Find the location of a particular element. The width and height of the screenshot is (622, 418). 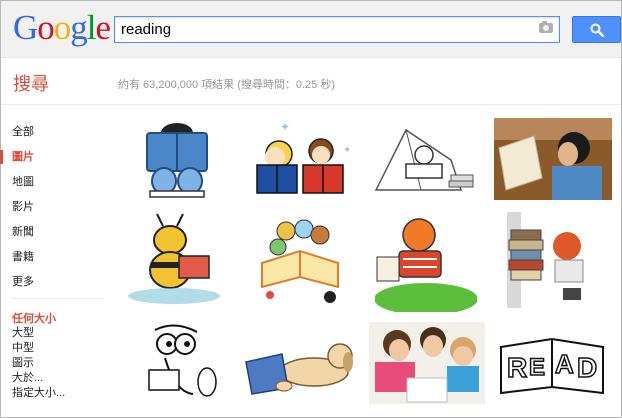

svg-text: R is located at coordinates (517, 367).